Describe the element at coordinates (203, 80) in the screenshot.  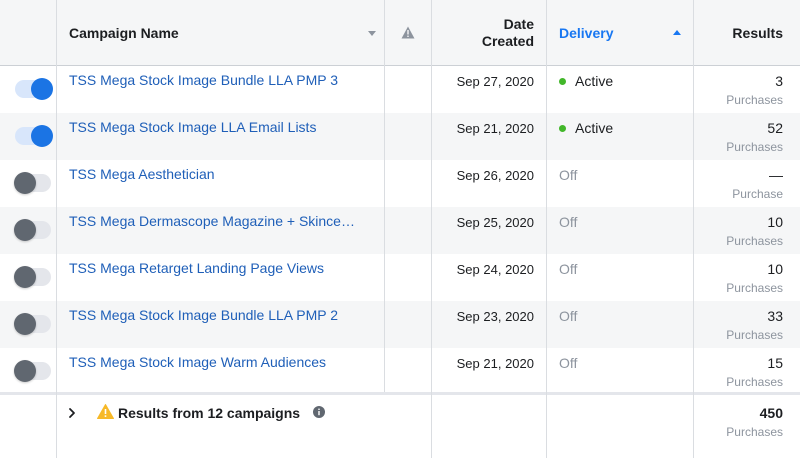
I see `campaign-name-link: TSS Mega Stock Image Bundle LLA PMP 3` at that location.